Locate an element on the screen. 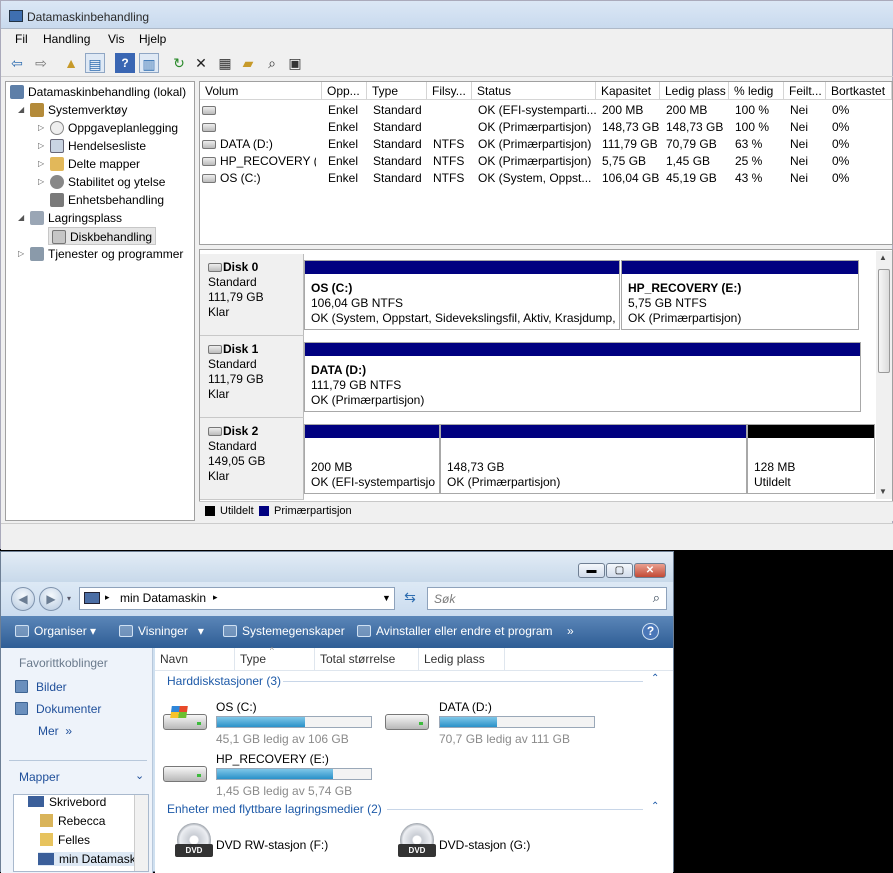 The height and width of the screenshot is (873, 893). close-button: ✕ is located at coordinates (650, 570).